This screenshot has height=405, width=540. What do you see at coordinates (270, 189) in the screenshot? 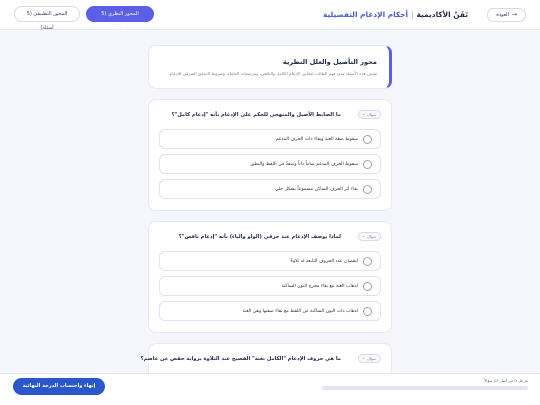
I see `answer-option: بقاء أثر الحرف الساكن مسموعاً بشكل جلي` at bounding box center [270, 189].